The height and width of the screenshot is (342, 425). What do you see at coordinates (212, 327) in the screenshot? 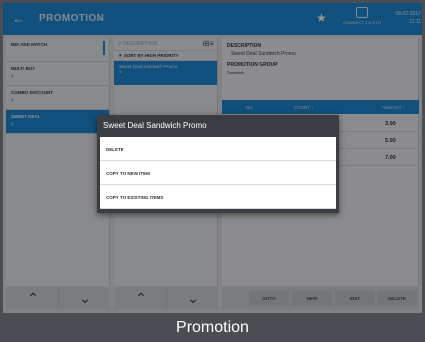
I see `caption-bar: Promotion` at bounding box center [212, 327].